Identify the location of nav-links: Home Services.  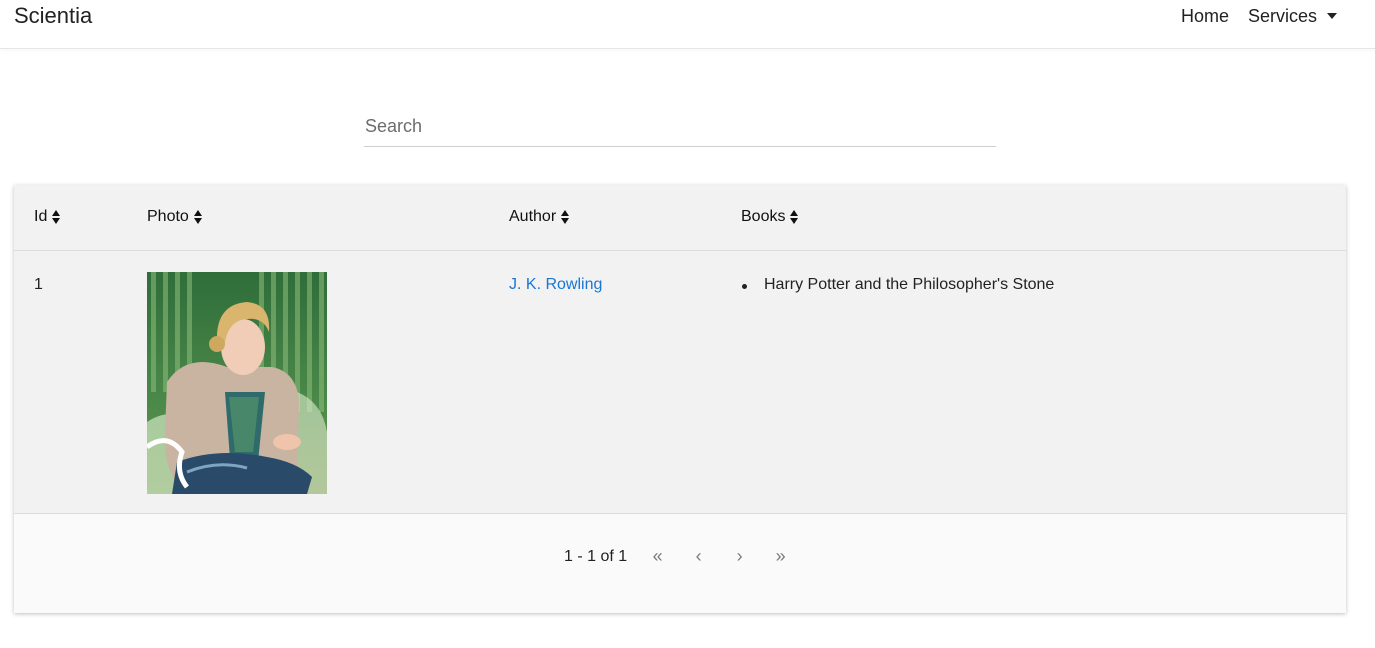
(1249, 16).